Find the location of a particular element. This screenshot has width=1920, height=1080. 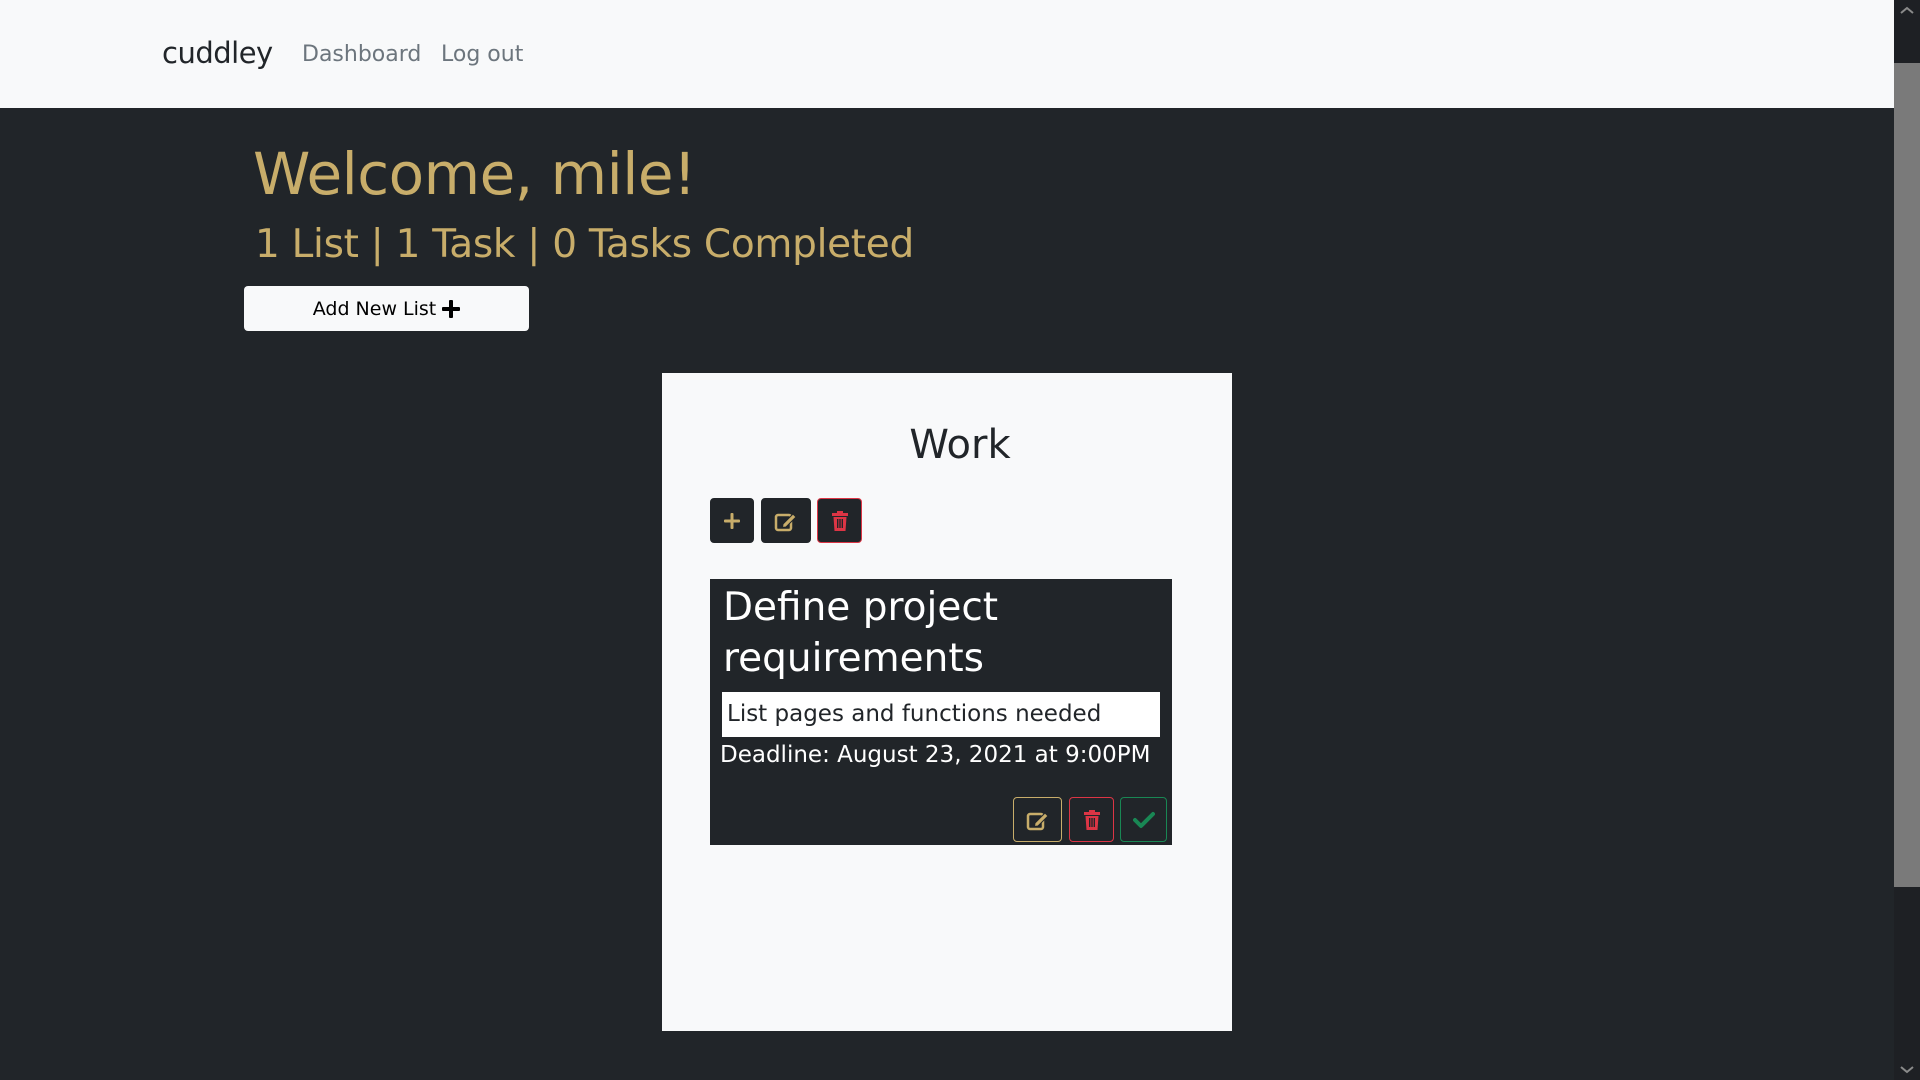

brand-link: cuddley is located at coordinates (217, 53).